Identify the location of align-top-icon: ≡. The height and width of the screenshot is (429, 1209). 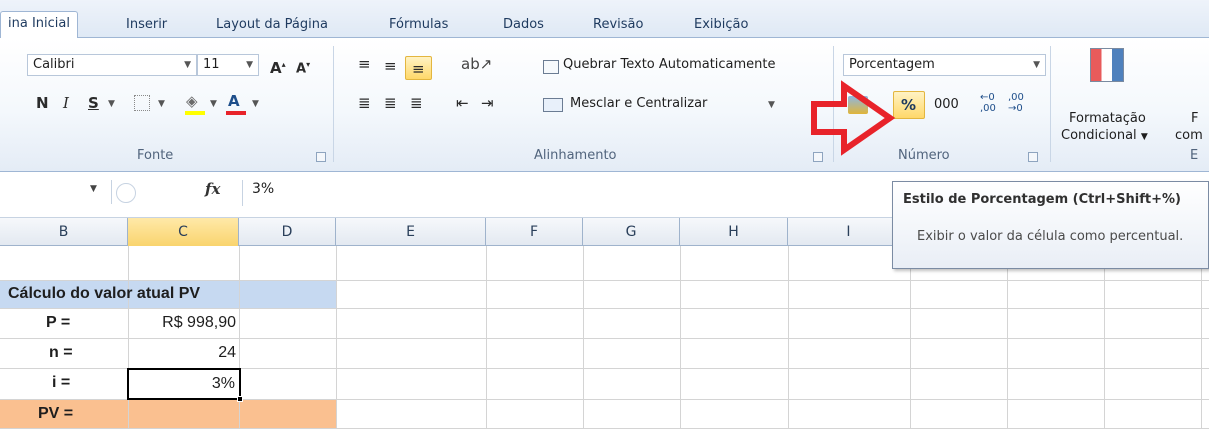
(364, 64).